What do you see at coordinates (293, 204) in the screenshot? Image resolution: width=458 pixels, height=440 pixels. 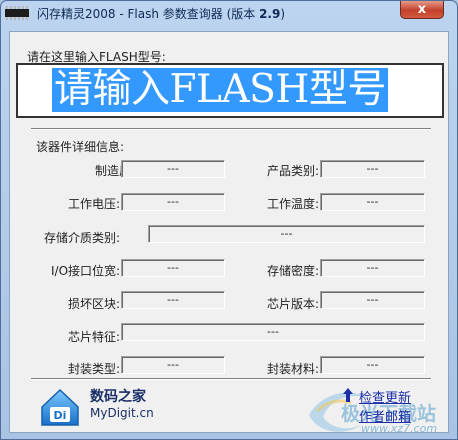 I see `temperature-label: 工作温度:` at bounding box center [293, 204].